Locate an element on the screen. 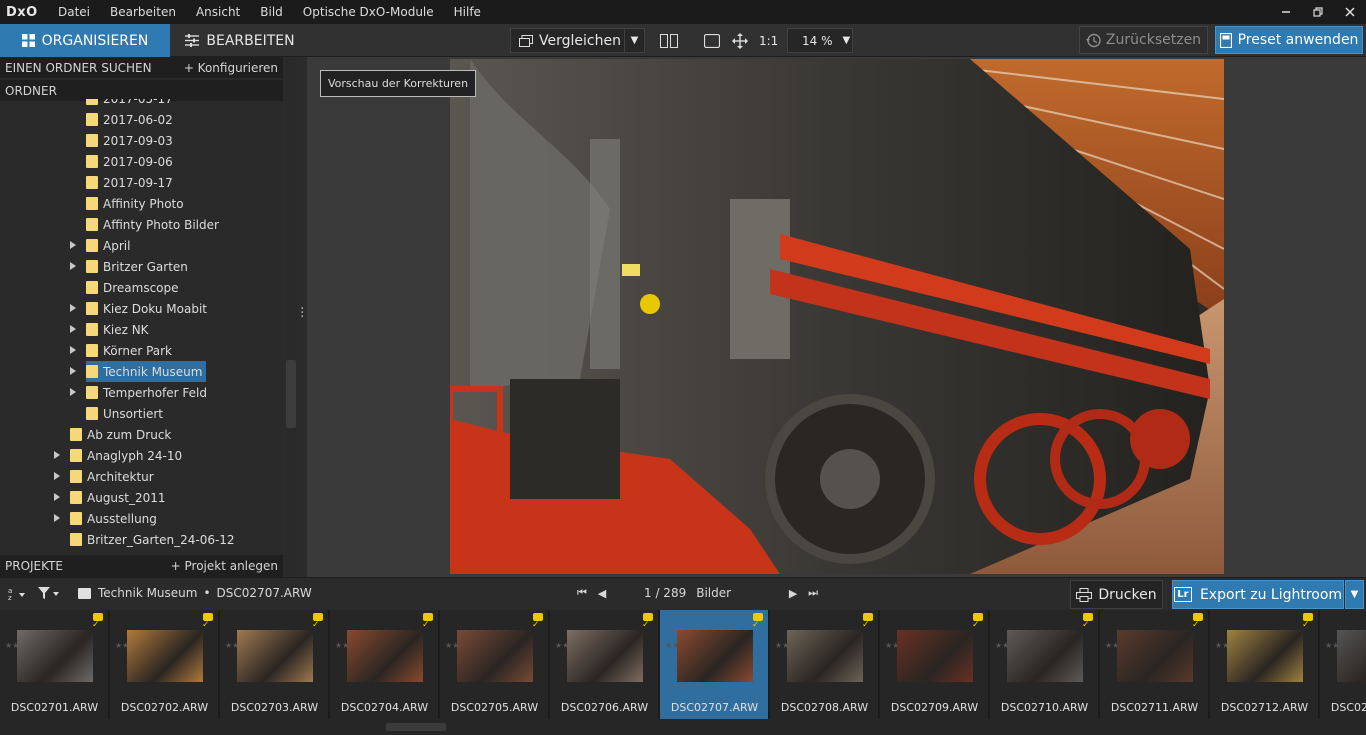  folder-item: Körner Park is located at coordinates (121, 350).